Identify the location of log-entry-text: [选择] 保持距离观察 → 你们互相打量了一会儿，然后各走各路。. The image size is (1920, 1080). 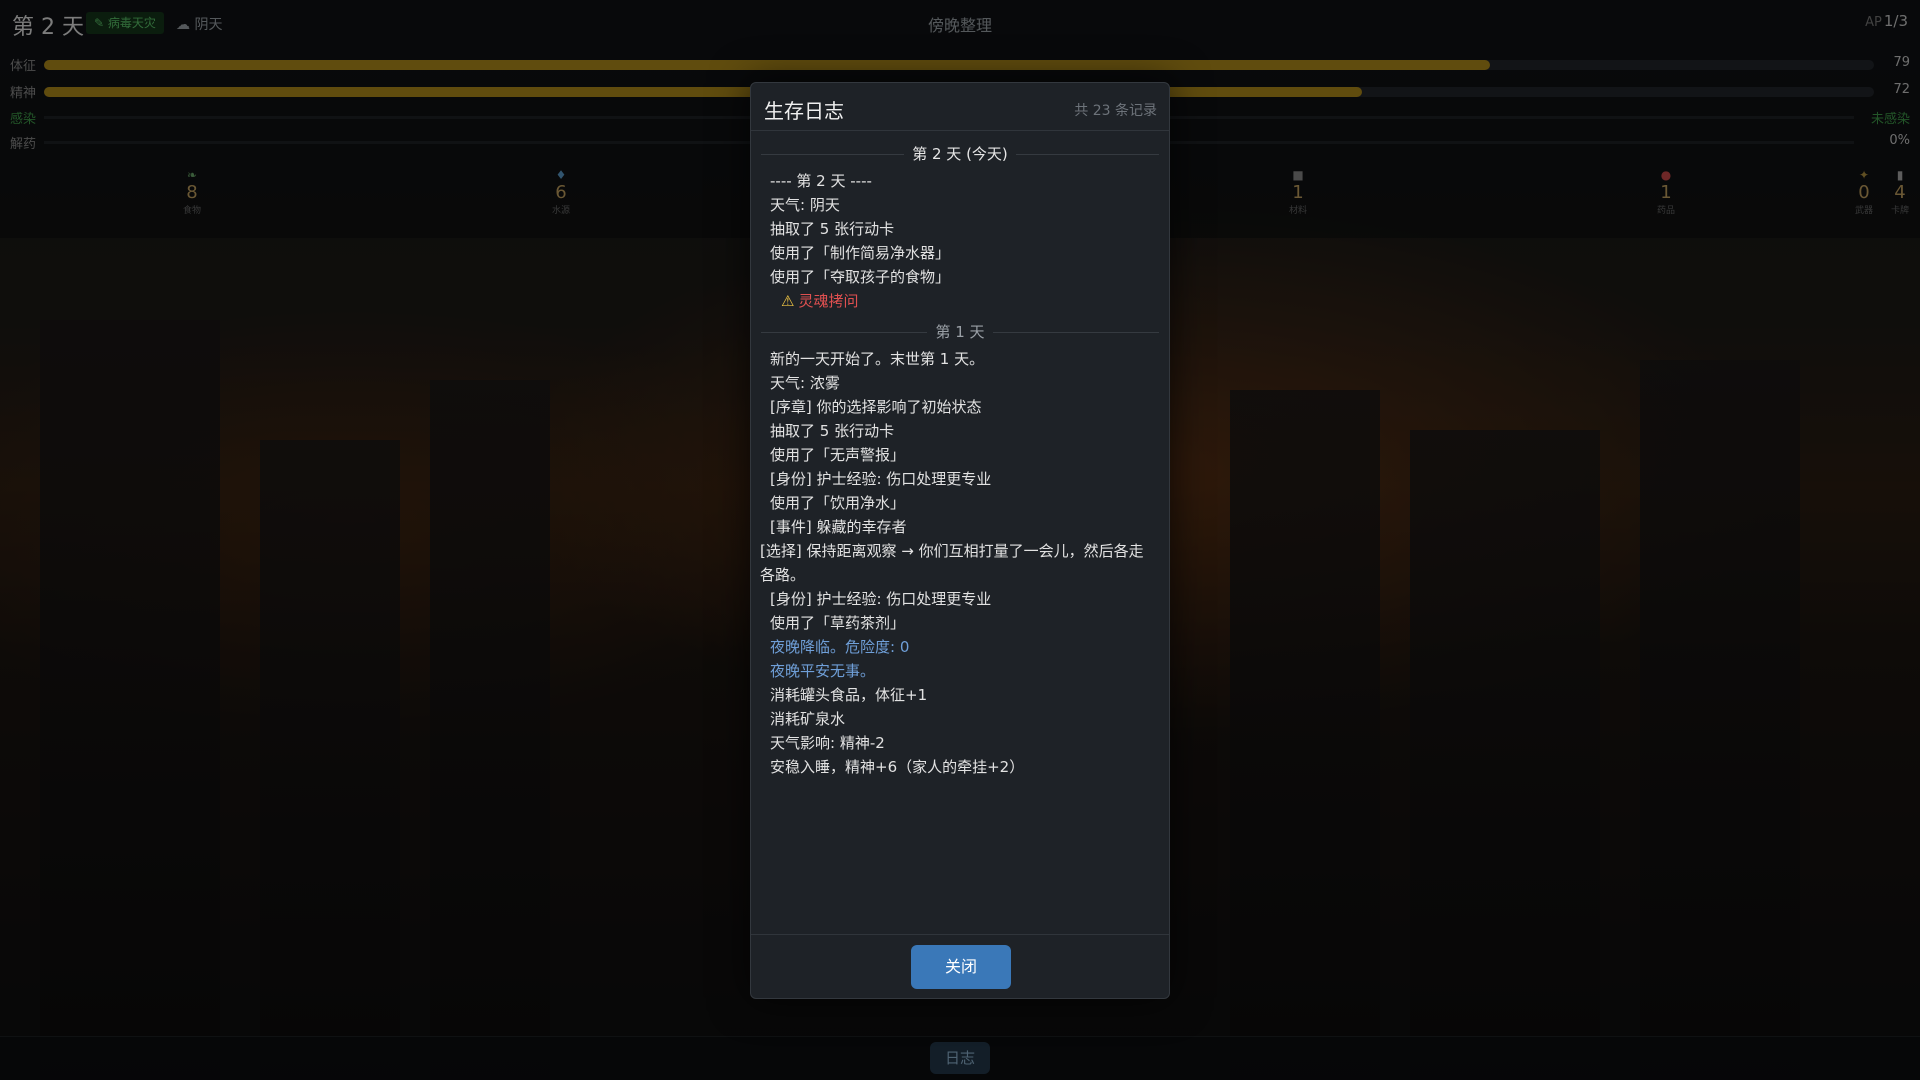
(952, 563).